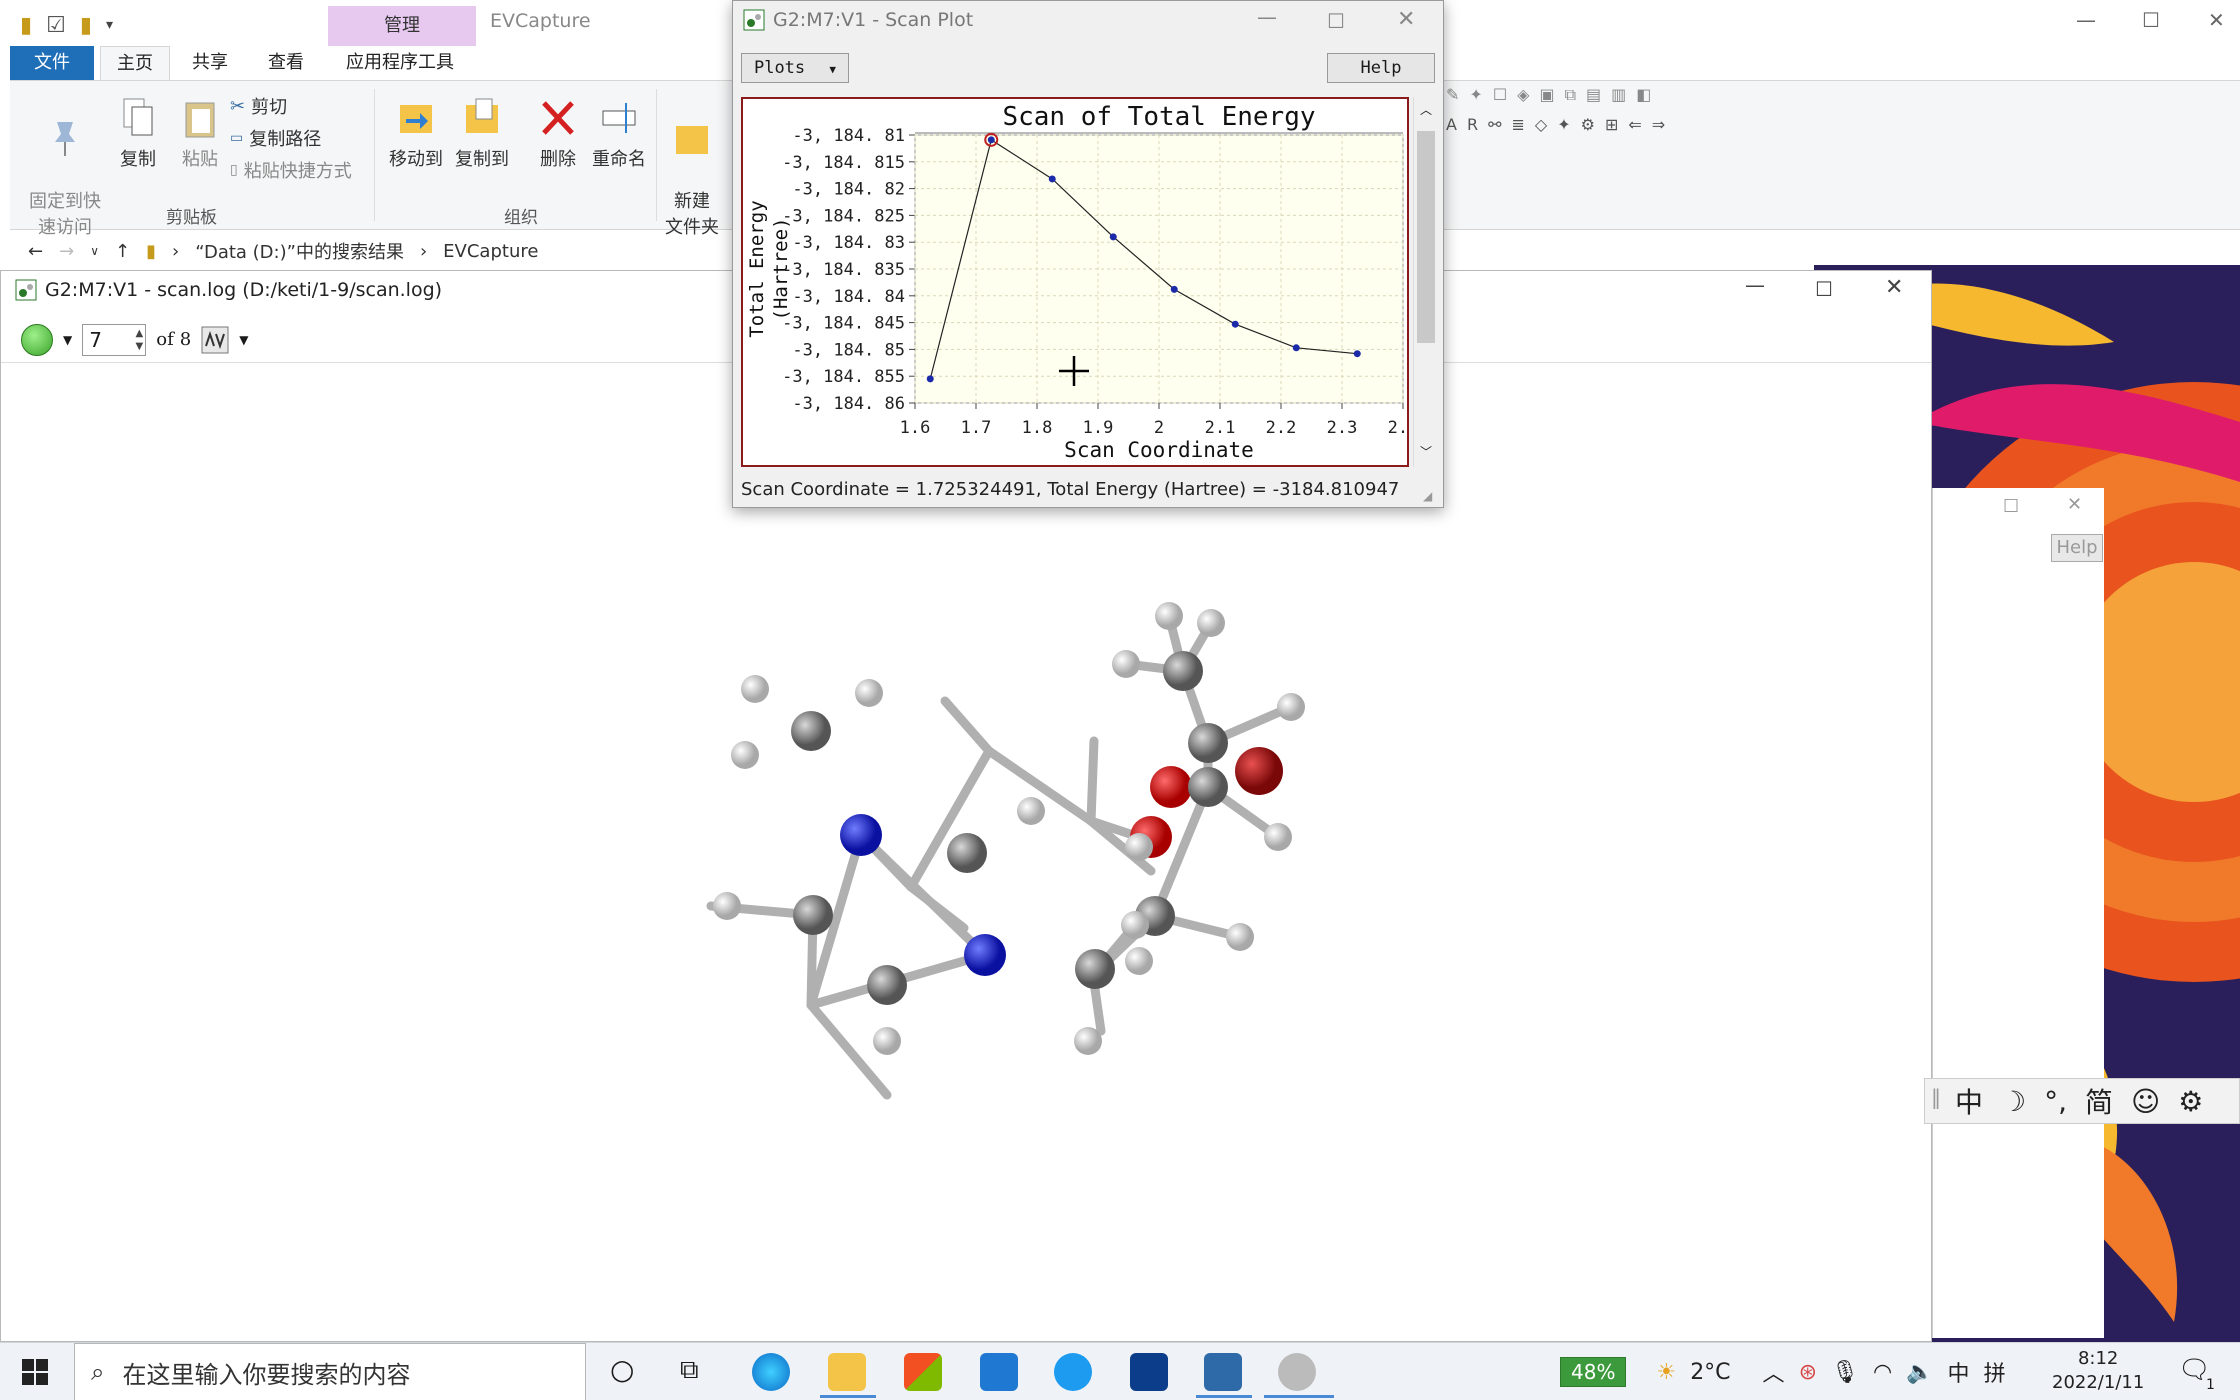  What do you see at coordinates (1845, 1372) in the screenshot?
I see `microphone-icon: 🎙` at bounding box center [1845, 1372].